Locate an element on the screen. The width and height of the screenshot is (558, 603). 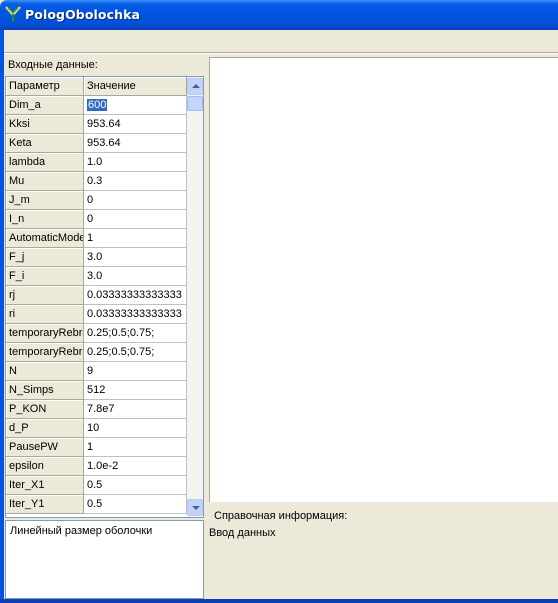
table-row: Mu 0.3 is located at coordinates (96, 181).